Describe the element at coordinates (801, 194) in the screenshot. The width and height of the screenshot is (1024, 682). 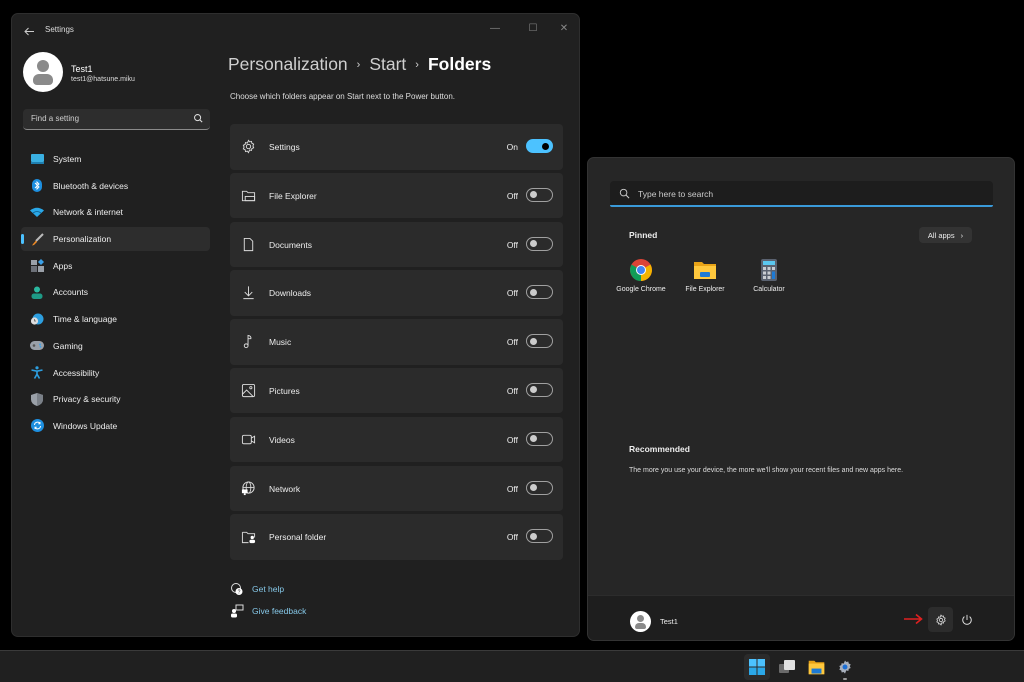
I see `start-search-input: Type here to search` at that location.